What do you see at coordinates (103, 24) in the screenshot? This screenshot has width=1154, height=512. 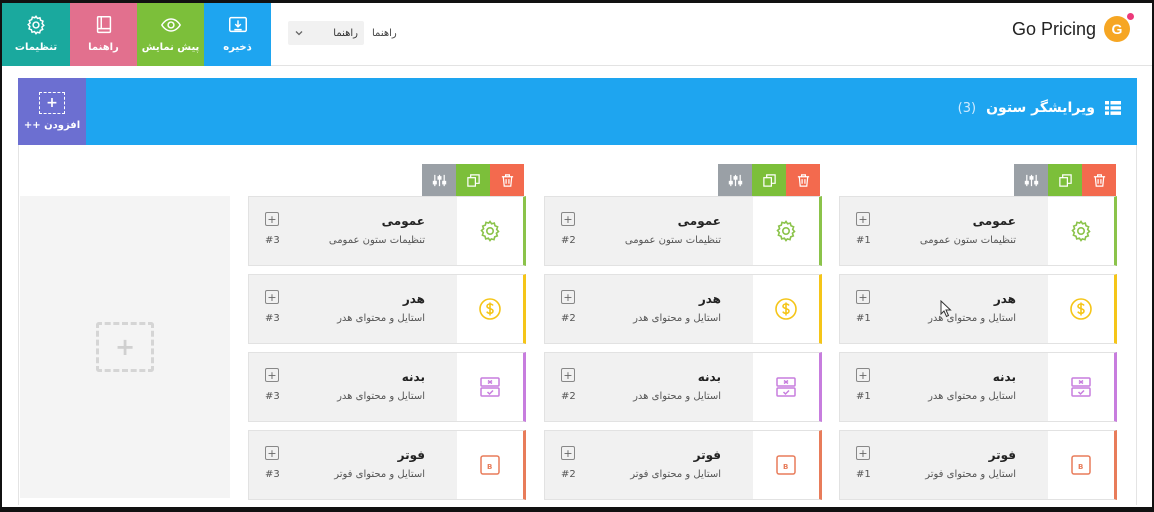 I see `book-icon` at bounding box center [103, 24].